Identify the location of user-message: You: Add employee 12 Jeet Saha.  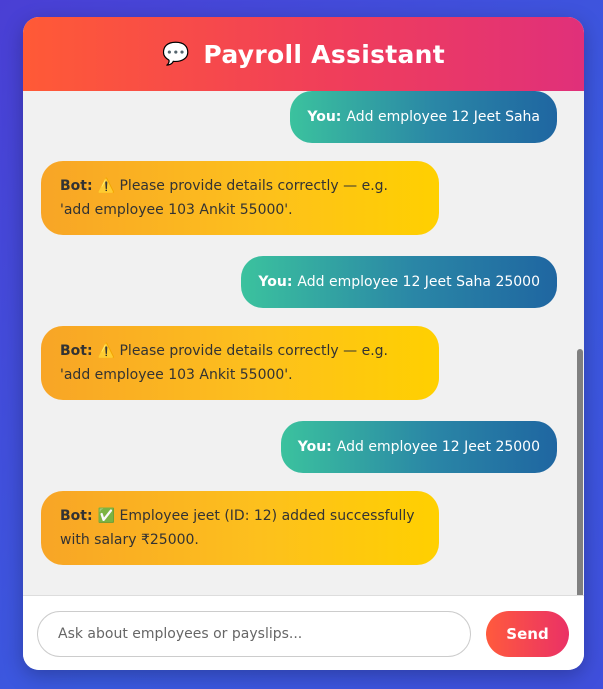
(423, 117).